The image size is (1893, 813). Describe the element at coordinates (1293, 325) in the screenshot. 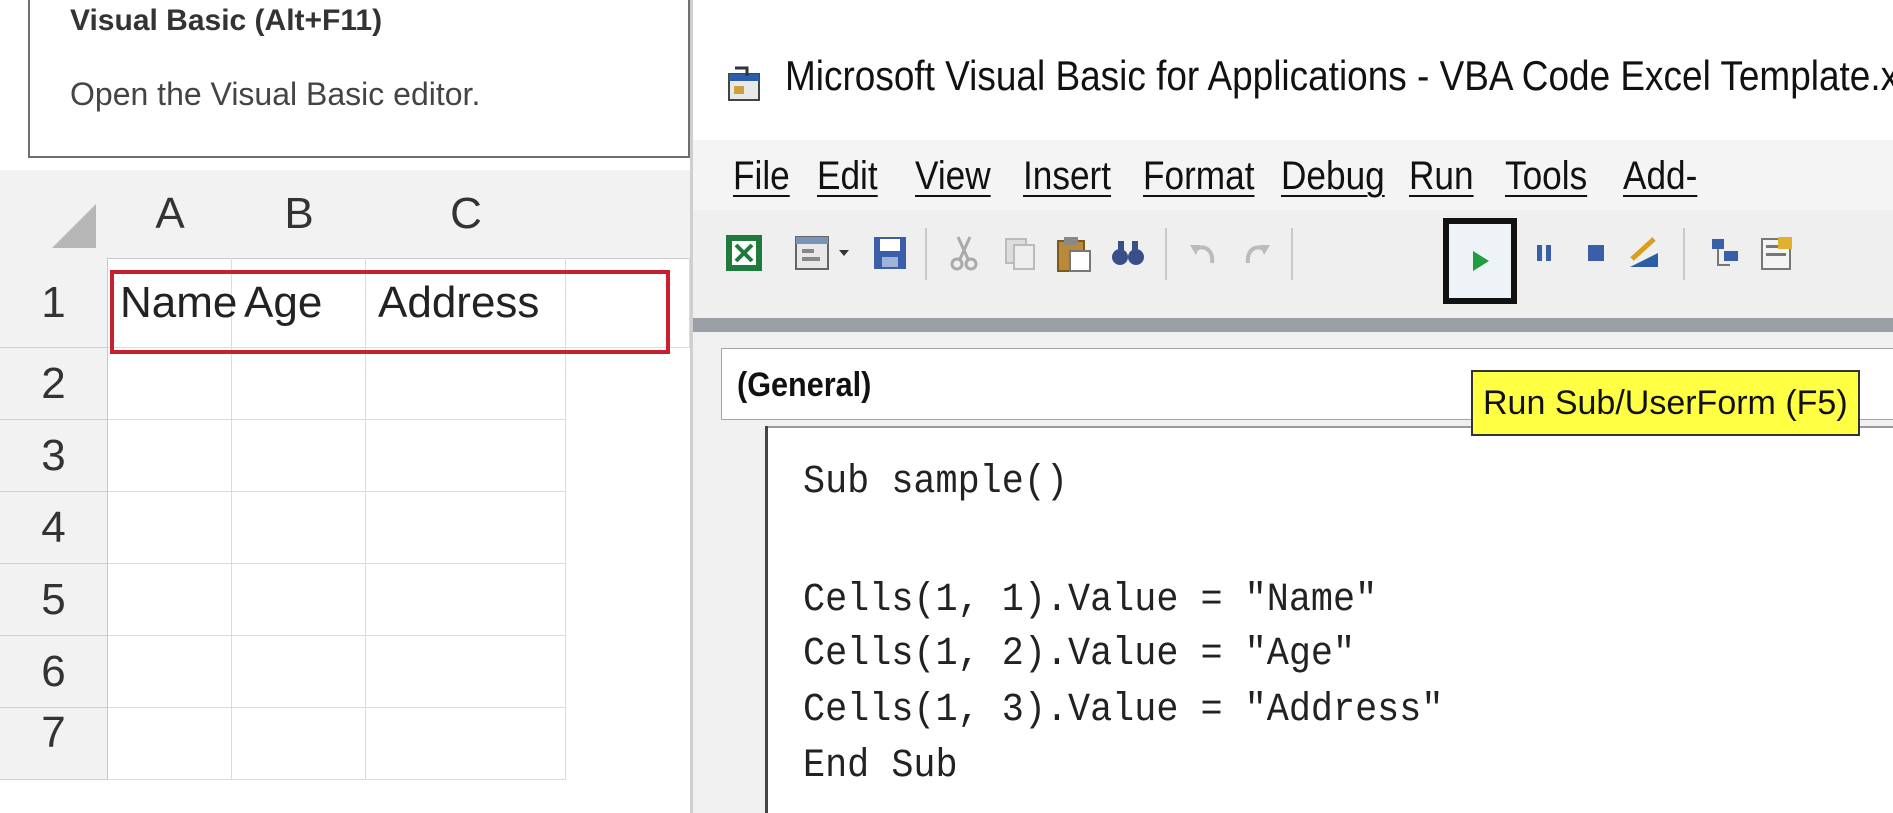

I see `panel-divider` at that location.